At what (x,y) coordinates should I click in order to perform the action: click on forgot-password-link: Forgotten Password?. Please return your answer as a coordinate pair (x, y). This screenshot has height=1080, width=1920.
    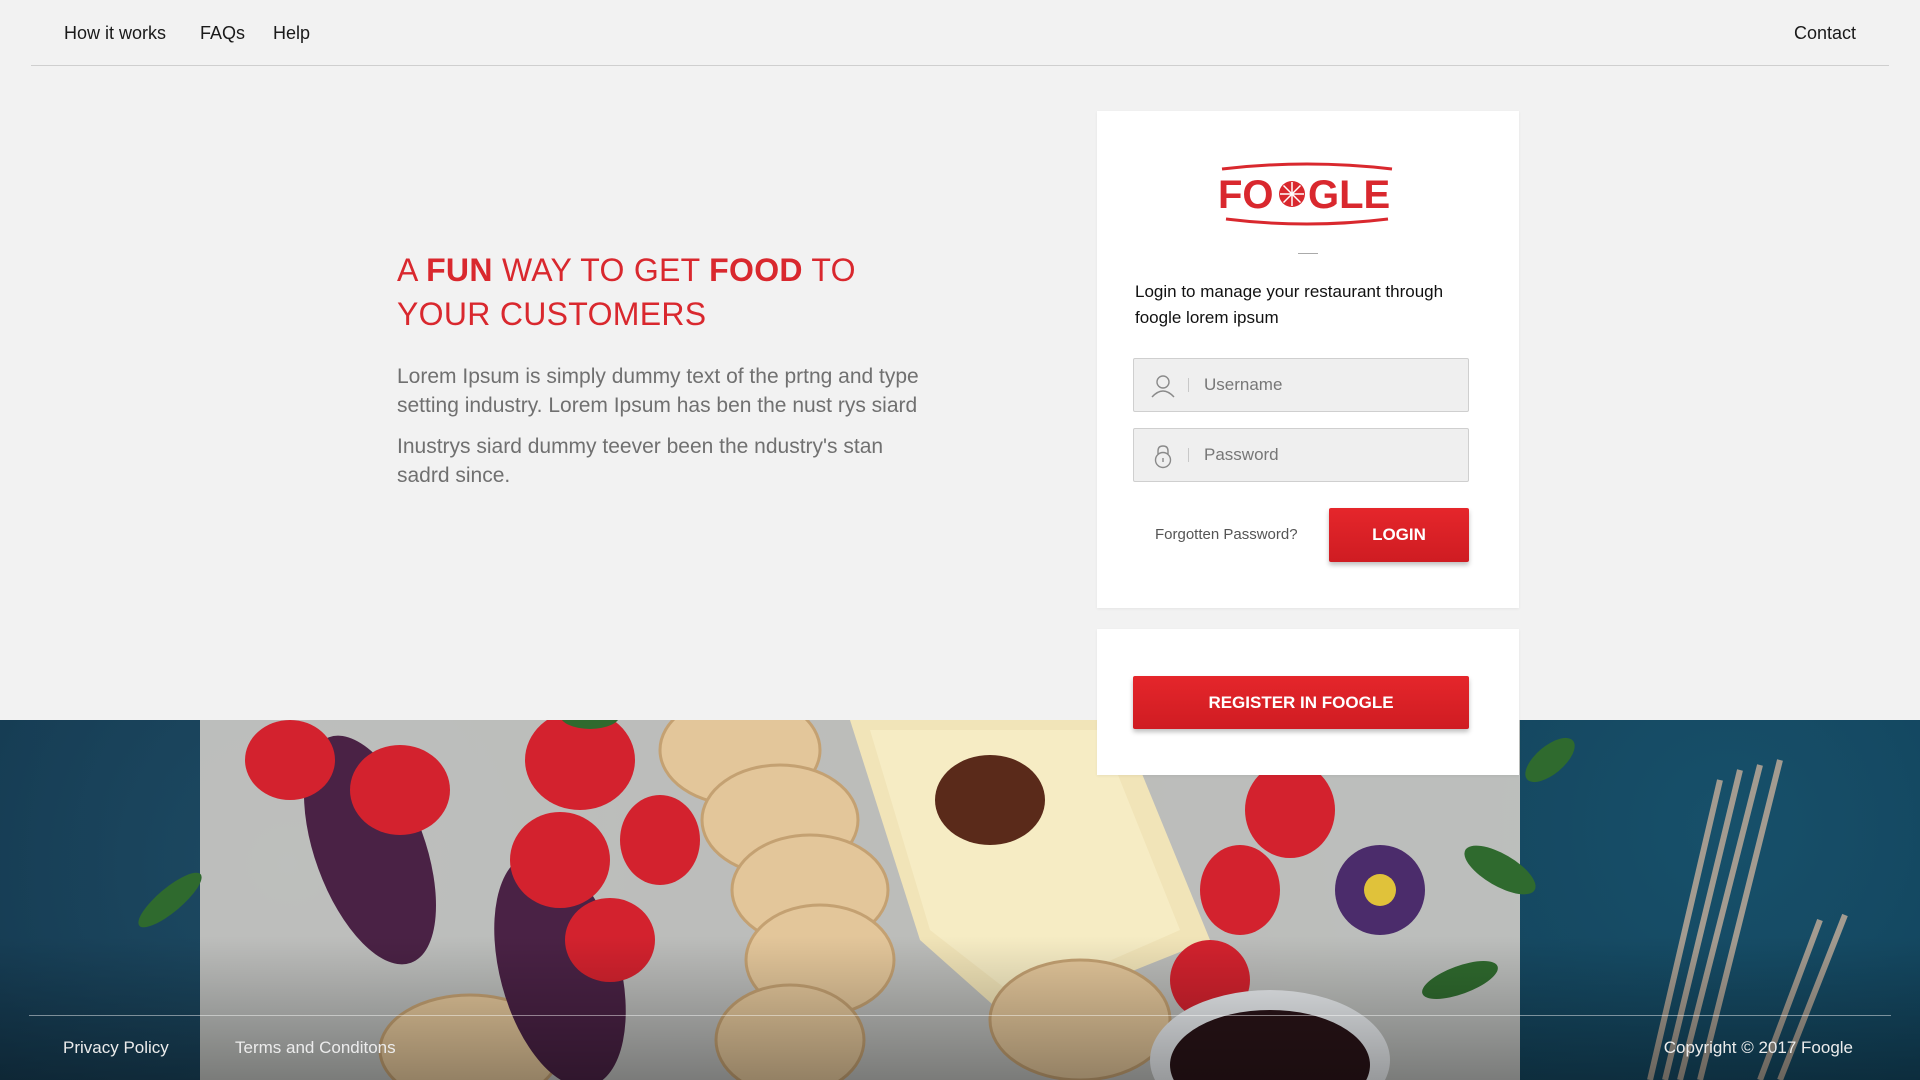
    Looking at the image, I should click on (1226, 534).